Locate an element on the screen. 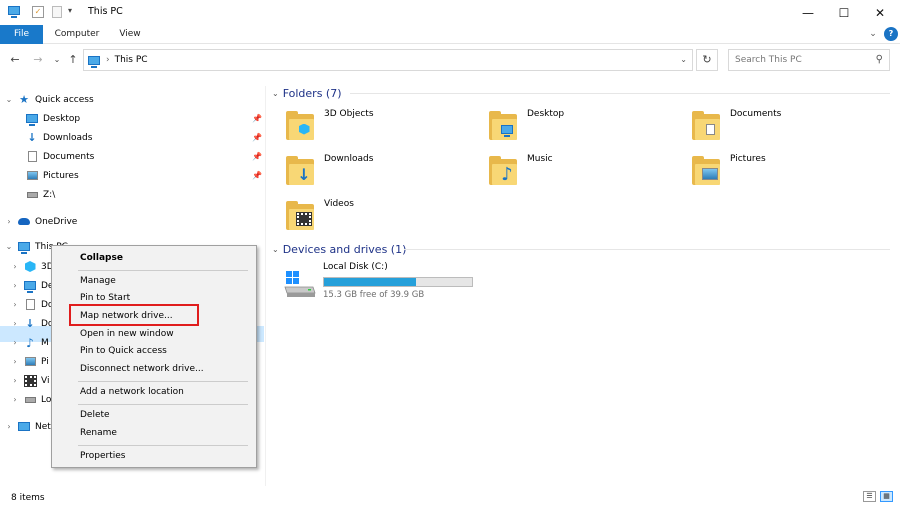 The height and width of the screenshot is (506, 900). tab-view: View is located at coordinates (130, 34).